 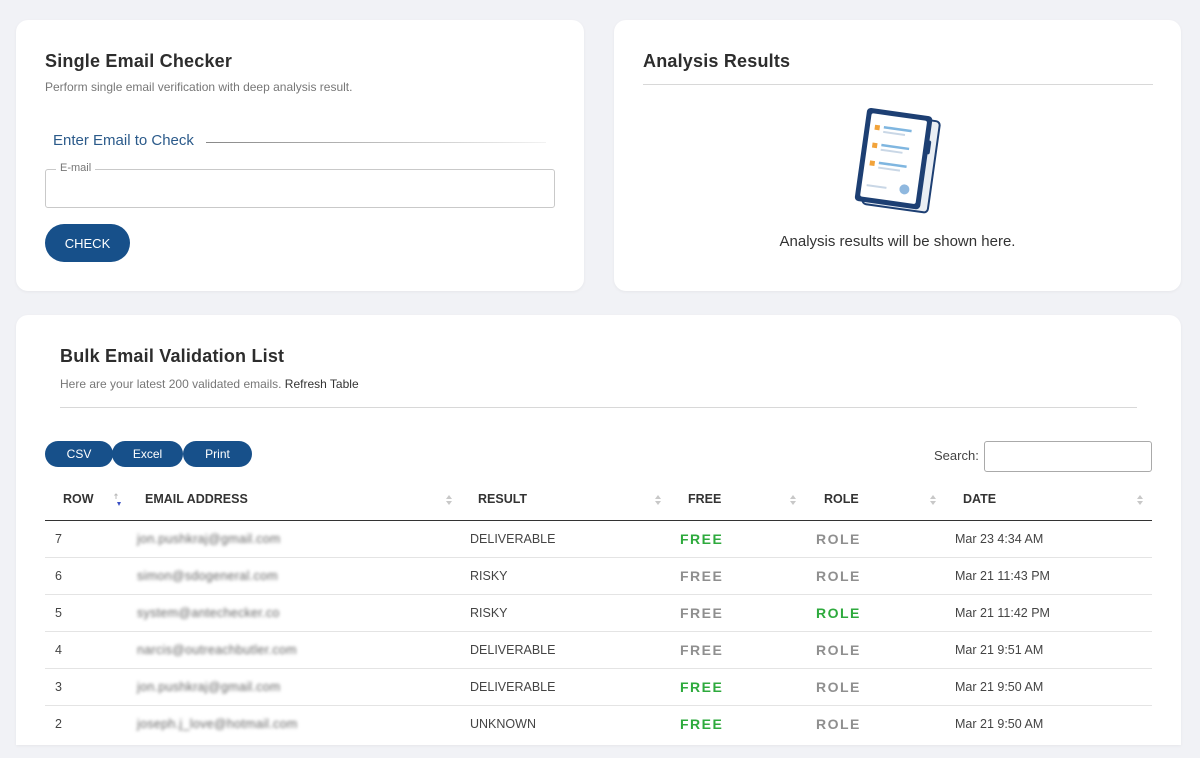 What do you see at coordinates (147, 454) in the screenshot?
I see `excel-button: Excel` at bounding box center [147, 454].